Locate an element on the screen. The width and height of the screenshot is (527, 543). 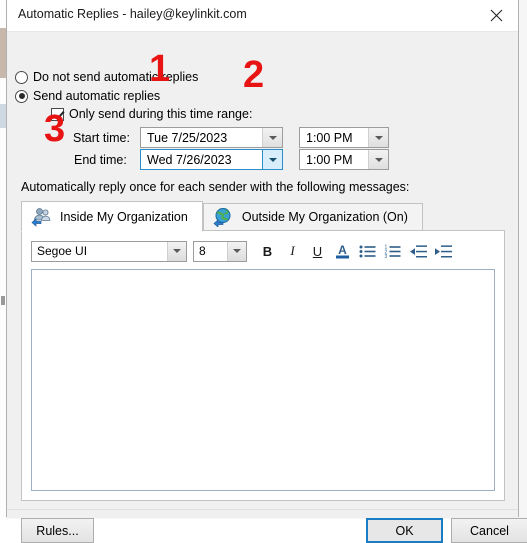
increase-indent-icon is located at coordinates (443, 250).